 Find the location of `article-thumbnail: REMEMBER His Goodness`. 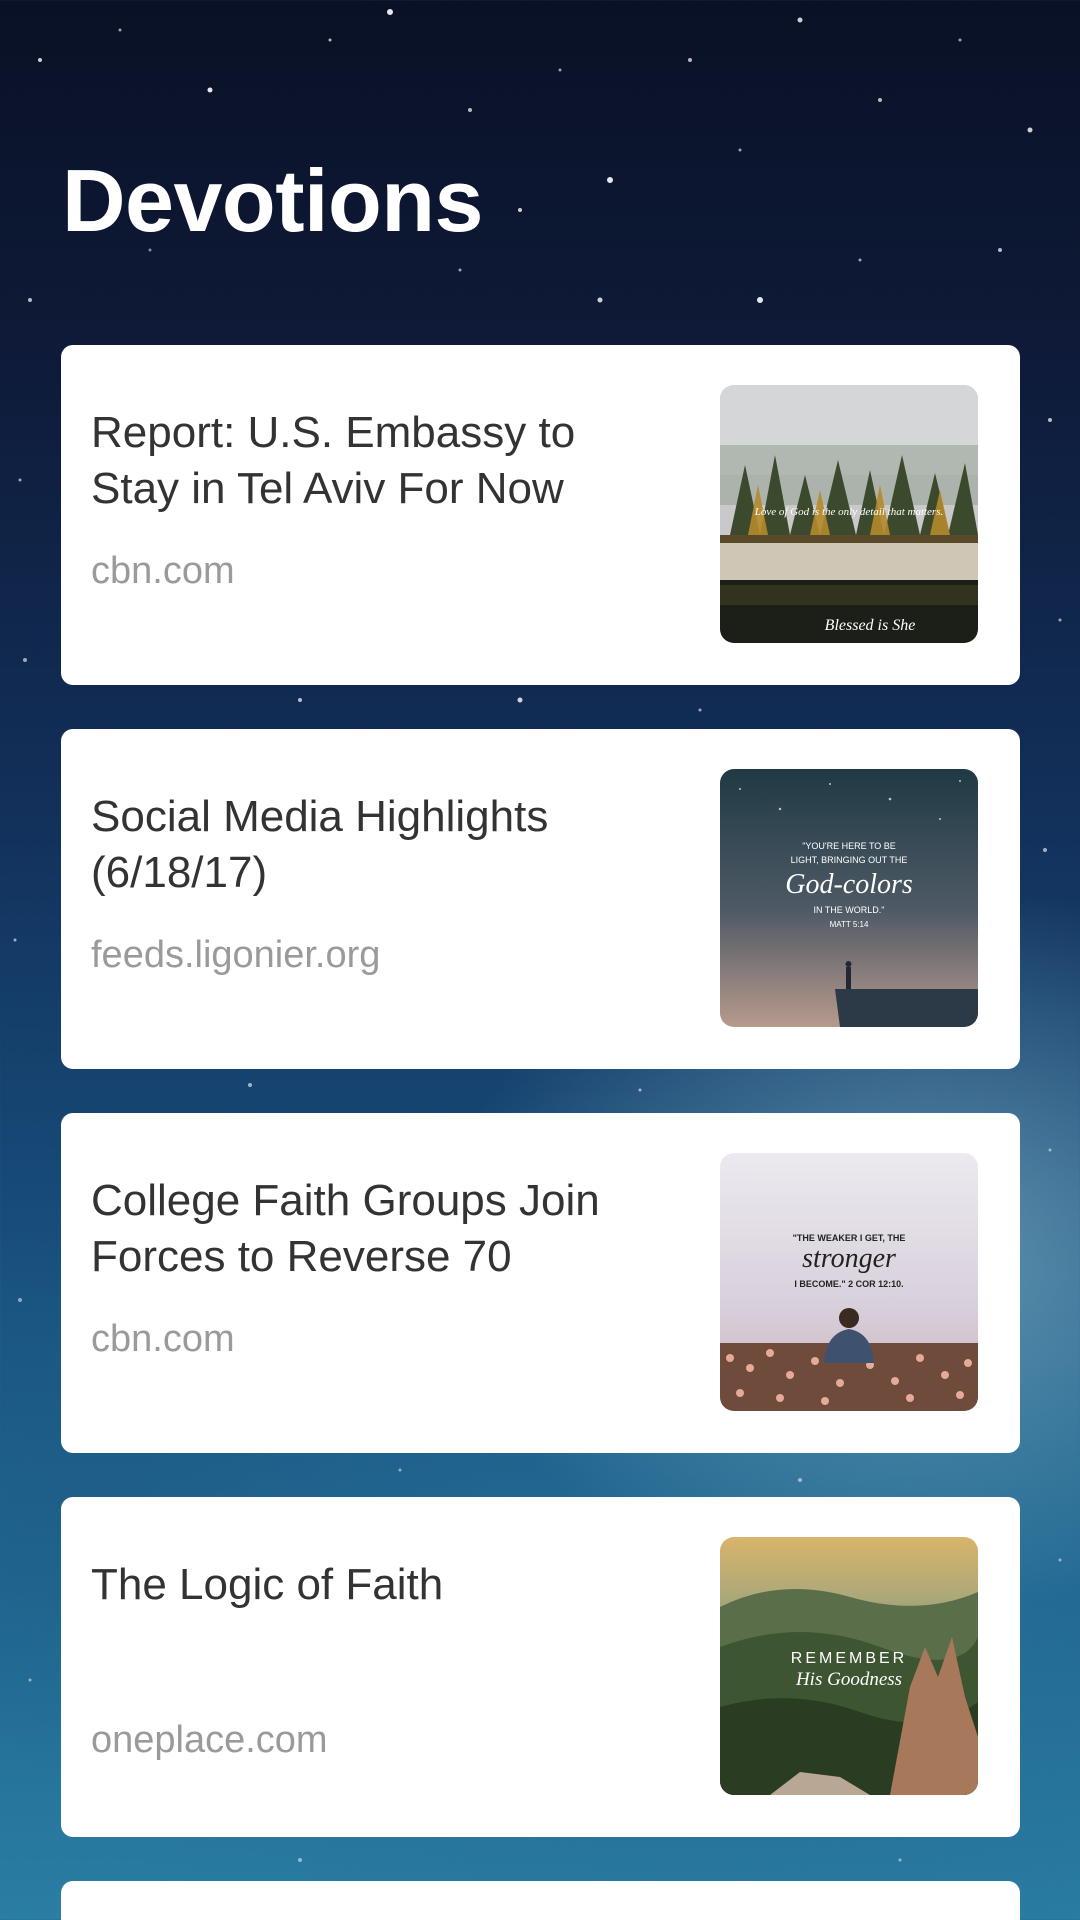

article-thumbnail: REMEMBER His Goodness is located at coordinates (849, 1666).